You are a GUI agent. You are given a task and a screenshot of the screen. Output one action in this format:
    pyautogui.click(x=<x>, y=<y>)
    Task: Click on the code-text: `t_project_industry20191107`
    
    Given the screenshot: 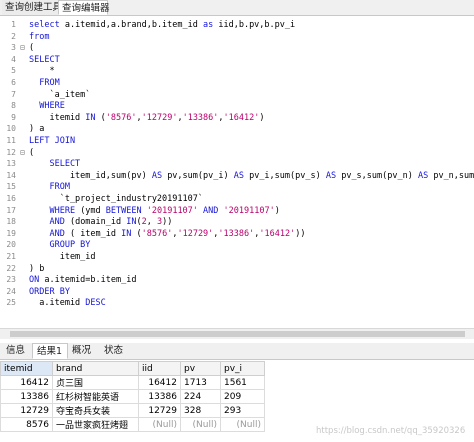 What is the action you would take?
    pyautogui.click(x=116, y=199)
    